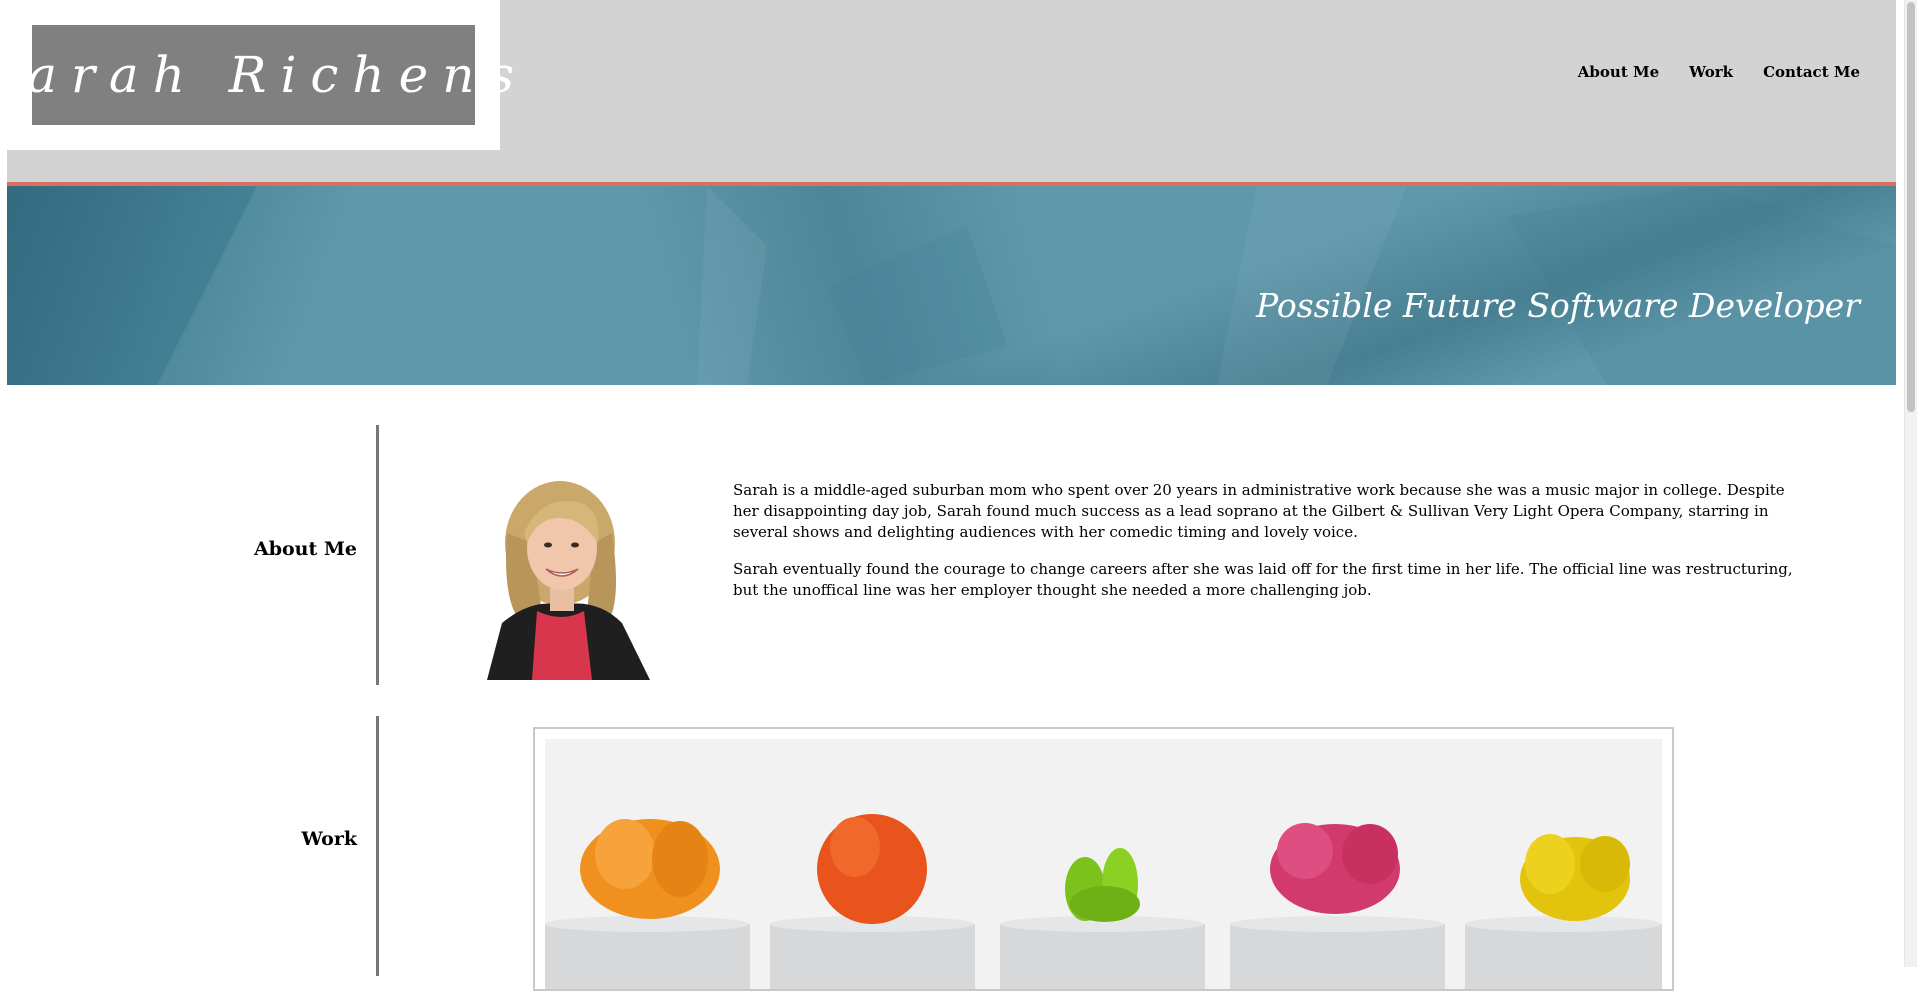 This screenshot has width=1917, height=991. What do you see at coordinates (564, 576) in the screenshot?
I see `profile-photo` at bounding box center [564, 576].